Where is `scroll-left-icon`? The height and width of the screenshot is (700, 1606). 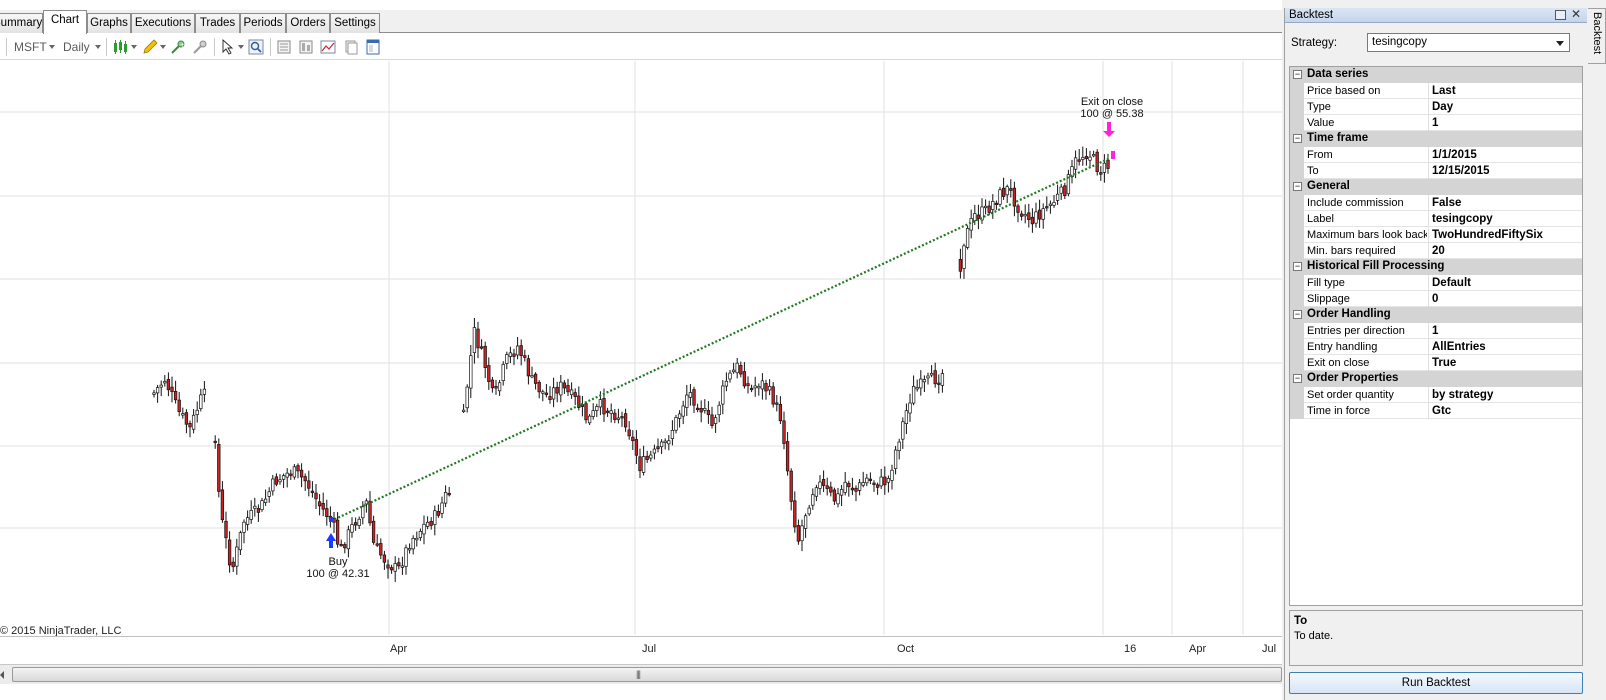 scroll-left-icon is located at coordinates (2, 675).